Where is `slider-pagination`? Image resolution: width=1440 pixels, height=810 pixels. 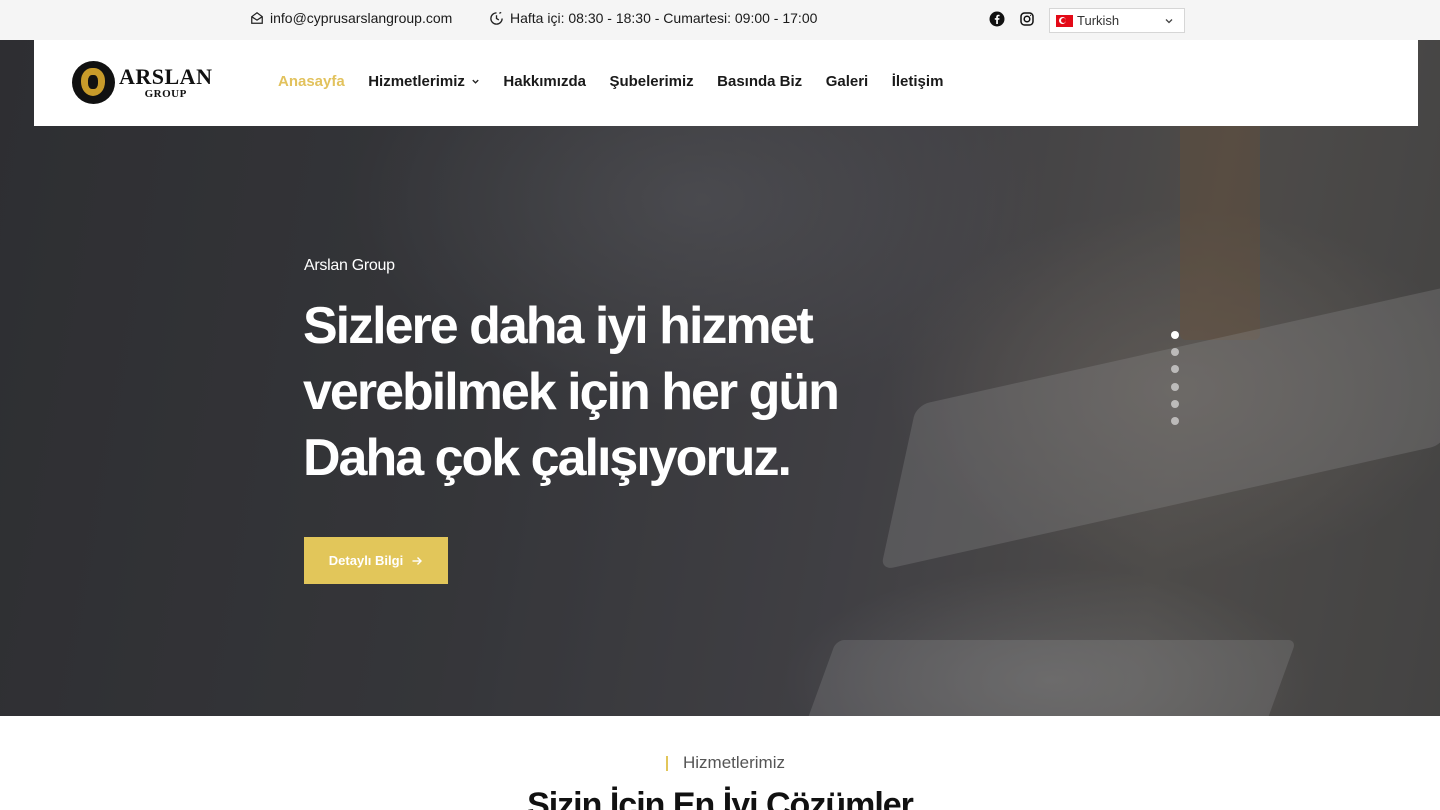 slider-pagination is located at coordinates (1175, 378).